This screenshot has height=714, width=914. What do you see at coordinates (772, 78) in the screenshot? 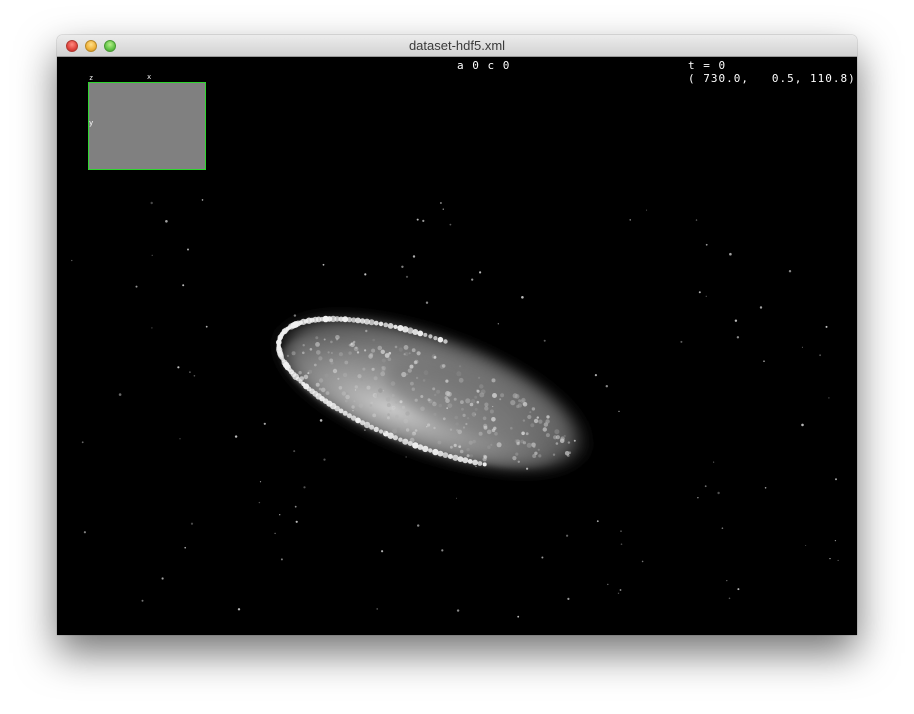
I see `mouse-coordinates-label: ( 730.0, 0.5, 110.8)` at bounding box center [772, 78].